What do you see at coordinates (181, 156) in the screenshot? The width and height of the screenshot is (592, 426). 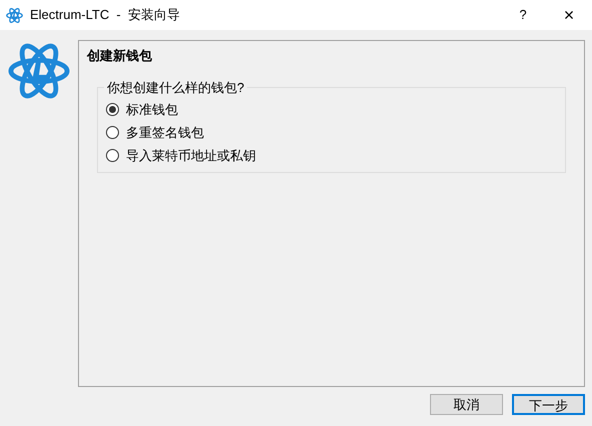 I see `wallet-type-radio: 导入莱特币地址或私钥` at bounding box center [181, 156].